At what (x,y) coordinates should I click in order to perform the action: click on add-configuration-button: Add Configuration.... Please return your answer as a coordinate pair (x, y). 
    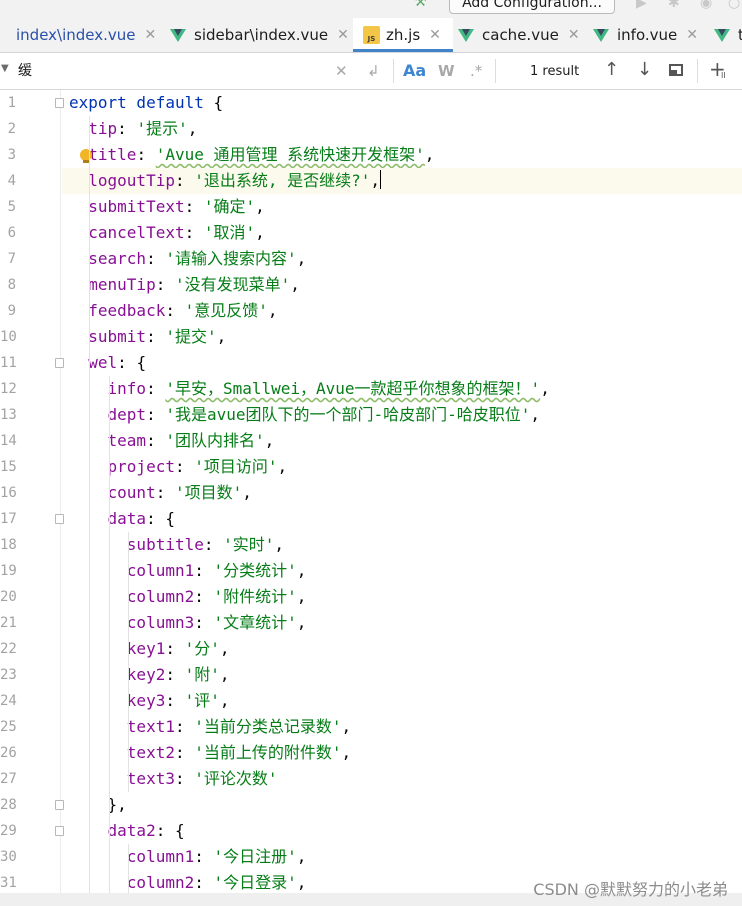
    Looking at the image, I should click on (532, 7).